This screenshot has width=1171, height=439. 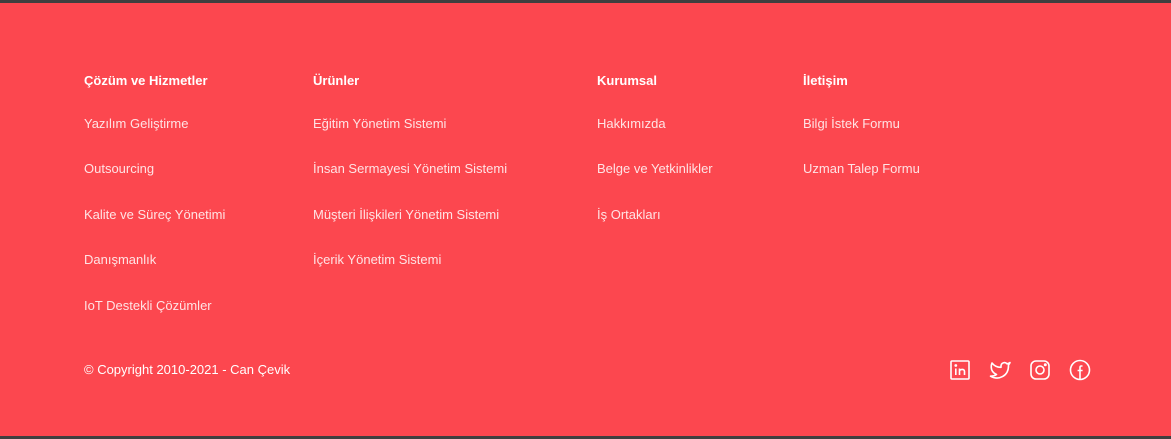 I want to click on instagram-link, so click(x=1040, y=370).